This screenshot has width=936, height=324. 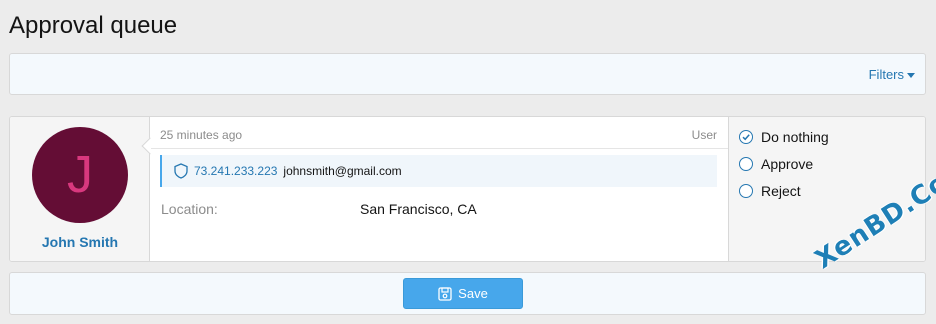 I want to click on location-value: San Francisco, CA, so click(x=418, y=209).